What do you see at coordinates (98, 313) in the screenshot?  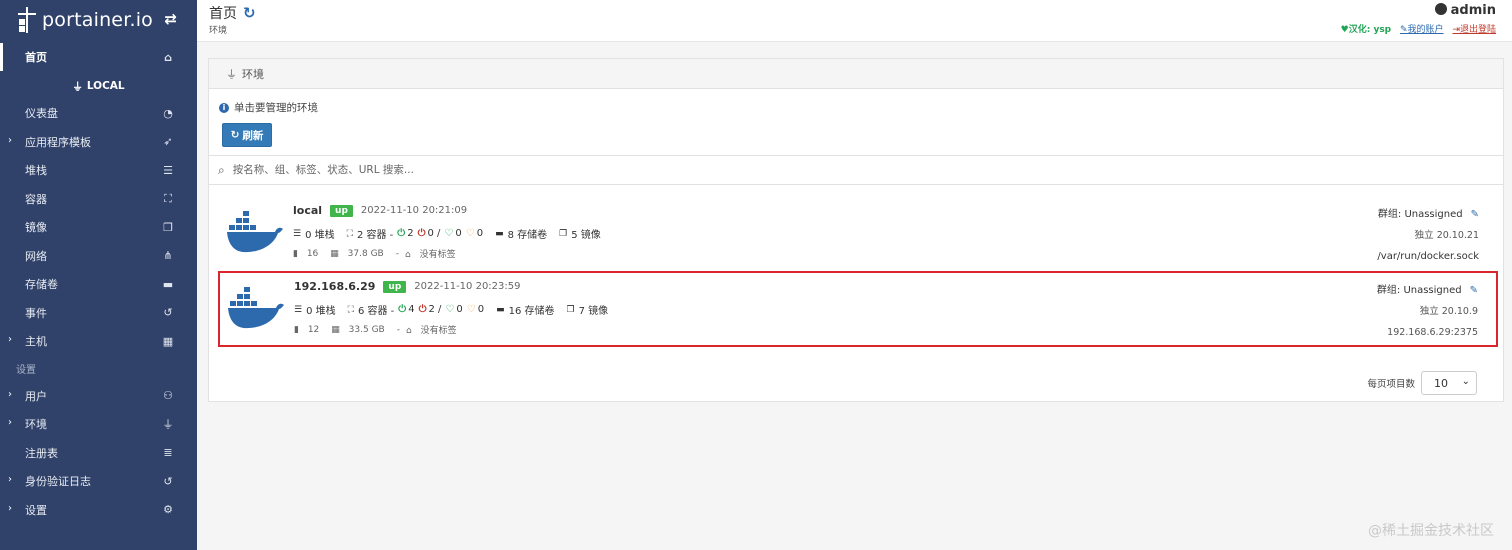 I see `sidebar-item-events: 事件 ↺` at bounding box center [98, 313].